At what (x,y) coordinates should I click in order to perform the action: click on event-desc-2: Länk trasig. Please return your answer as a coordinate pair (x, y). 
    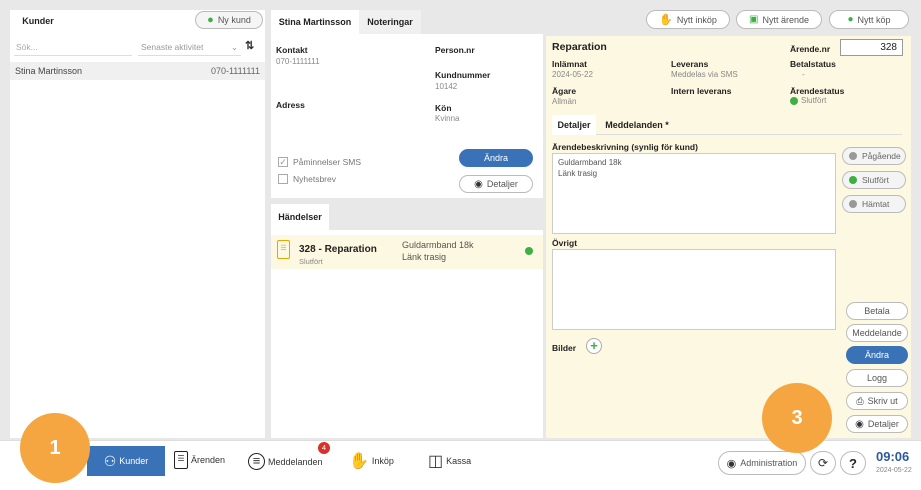
    Looking at the image, I should click on (424, 257).